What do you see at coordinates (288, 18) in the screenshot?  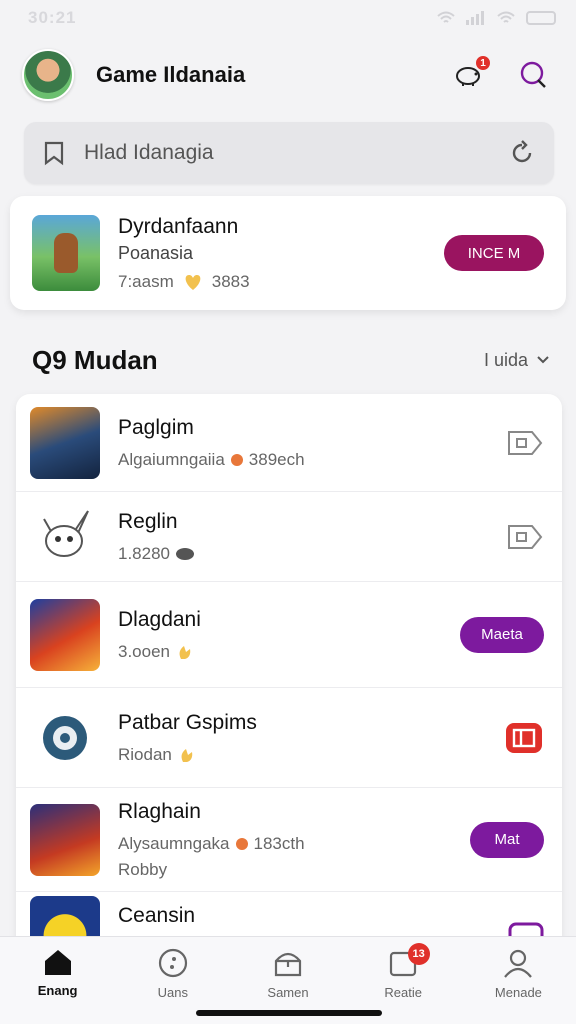 I see `status-bar: 30:21` at bounding box center [288, 18].